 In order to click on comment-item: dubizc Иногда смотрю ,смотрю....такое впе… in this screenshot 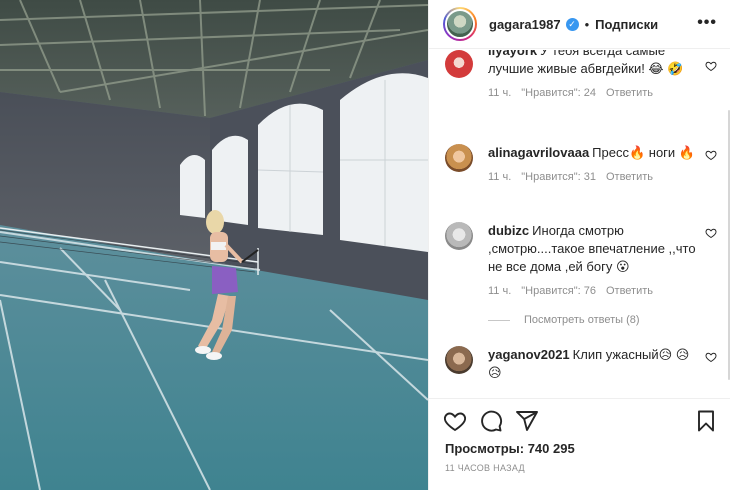, I will do `click(581, 259)`.